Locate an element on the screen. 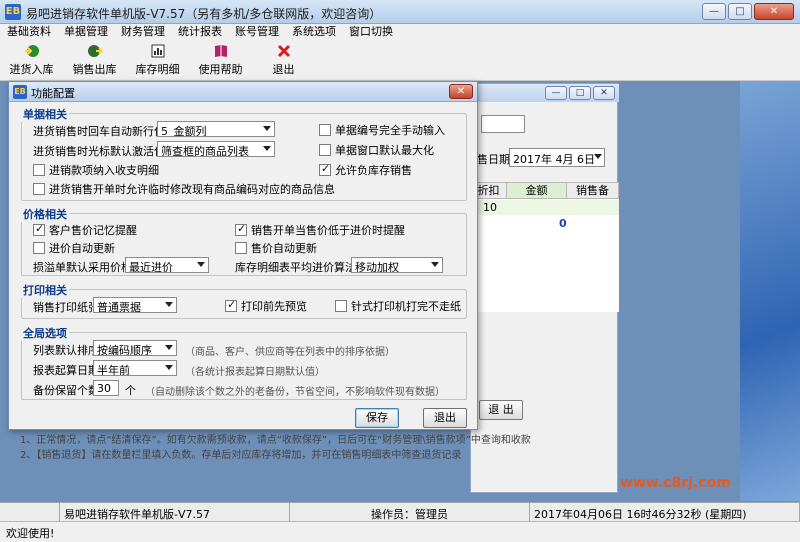 This screenshot has width=800, height=542. price-memory-checkbox: 客户售价记忆提醒 is located at coordinates (85, 230).